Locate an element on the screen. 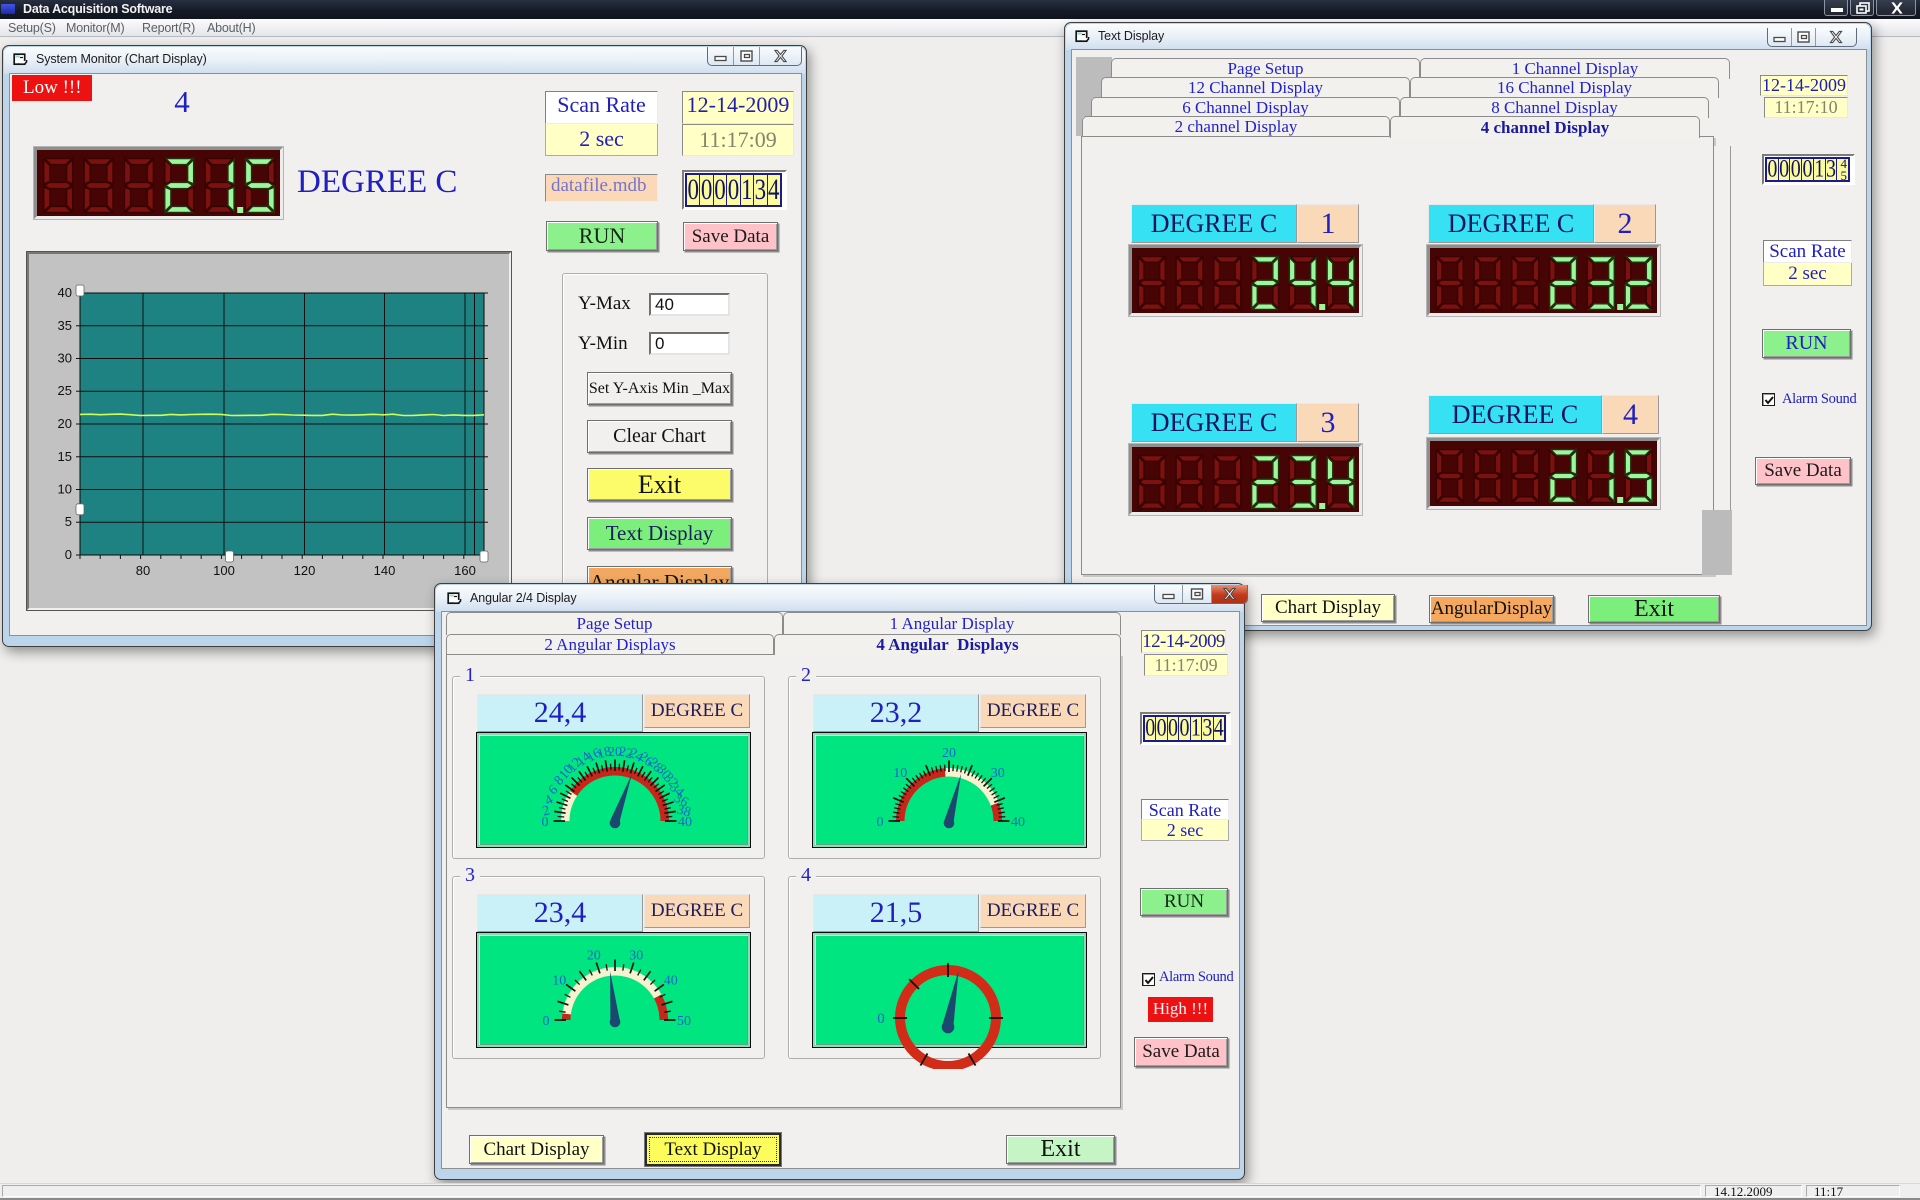 The width and height of the screenshot is (1920, 1200). svg-text: 50 is located at coordinates (684, 1021).